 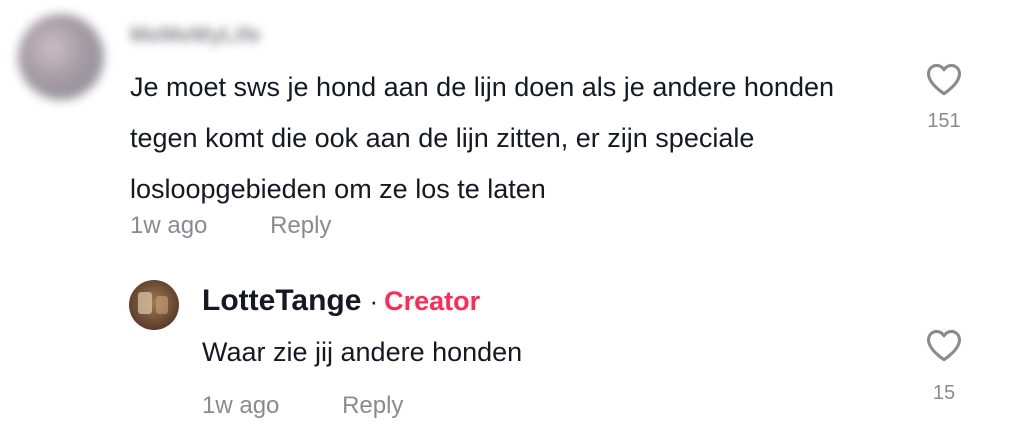 I want to click on reply-text: Waar zie jij andere honden, so click(x=362, y=352).